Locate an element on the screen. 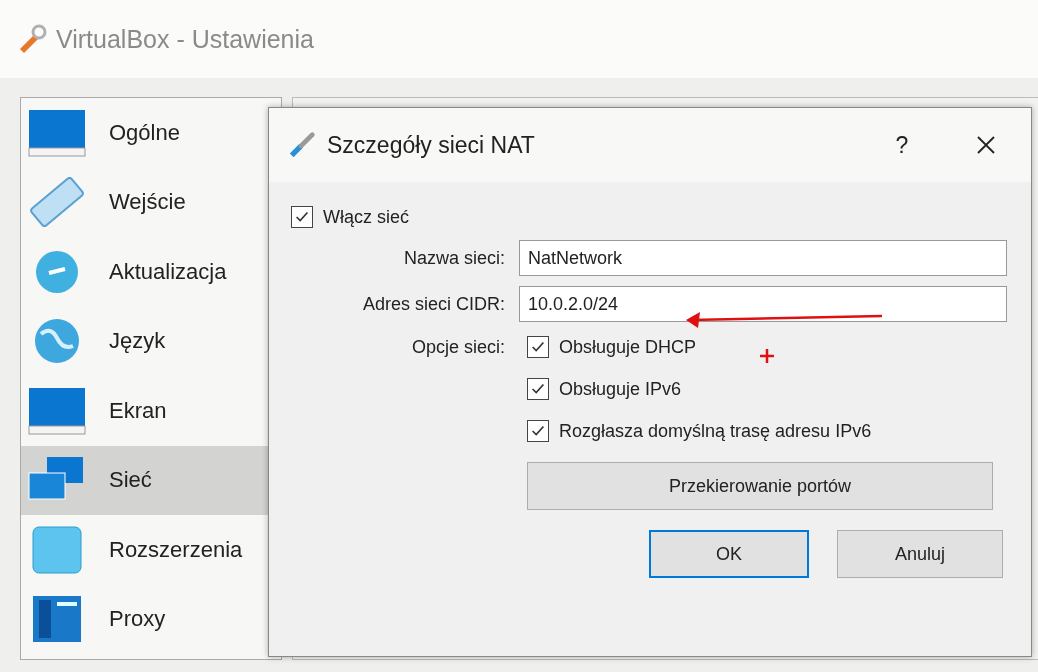  sidebar-item: Język is located at coordinates (151, 341).